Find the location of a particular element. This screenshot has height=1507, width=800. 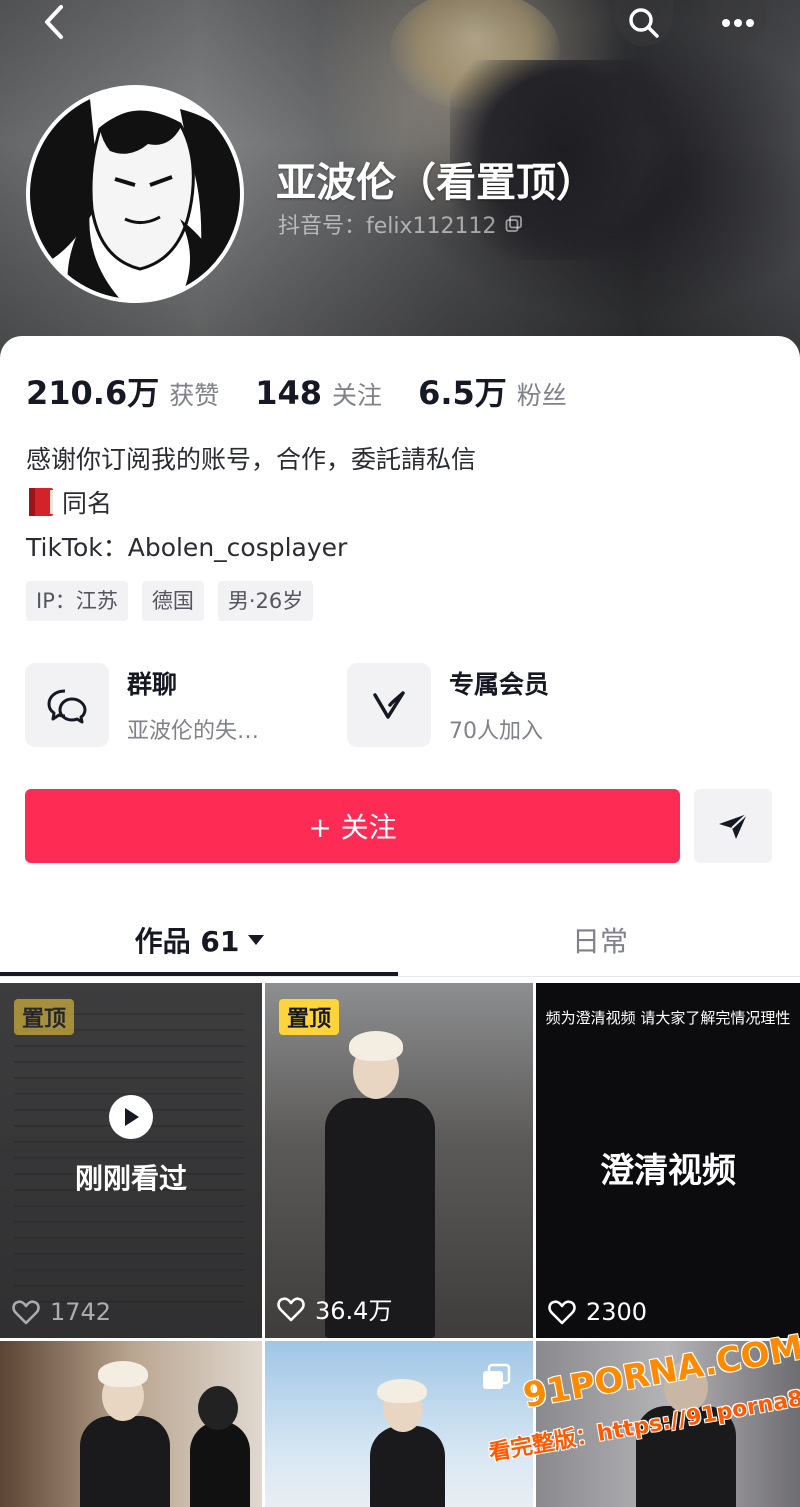

vip-v-icon is located at coordinates (389, 705).